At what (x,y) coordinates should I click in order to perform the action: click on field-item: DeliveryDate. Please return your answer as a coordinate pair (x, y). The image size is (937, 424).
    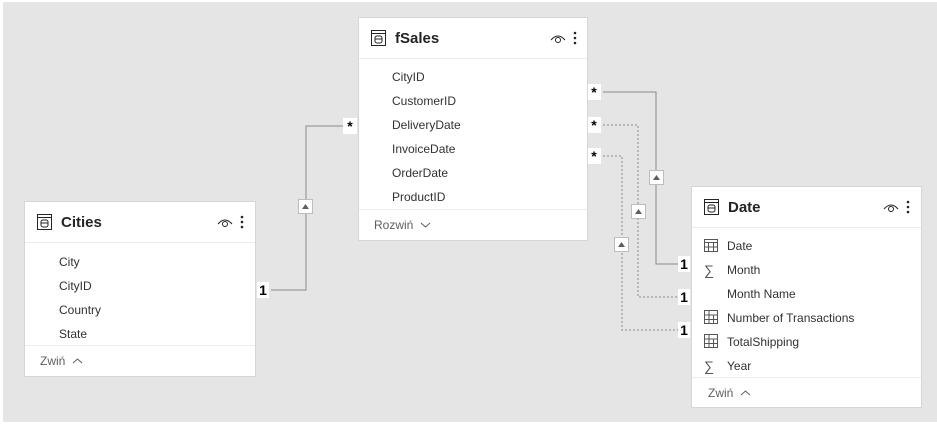
    Looking at the image, I should click on (426, 125).